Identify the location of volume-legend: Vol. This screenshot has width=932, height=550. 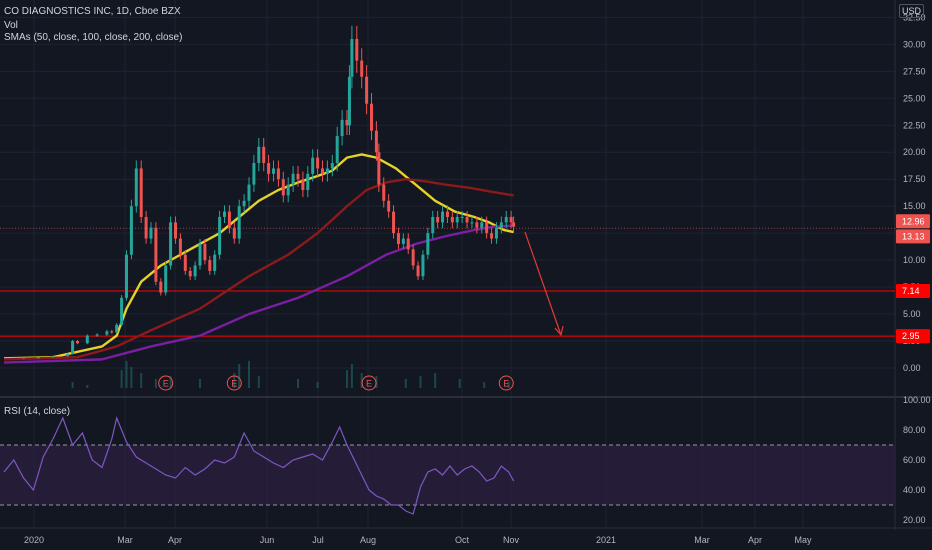
(11, 25).